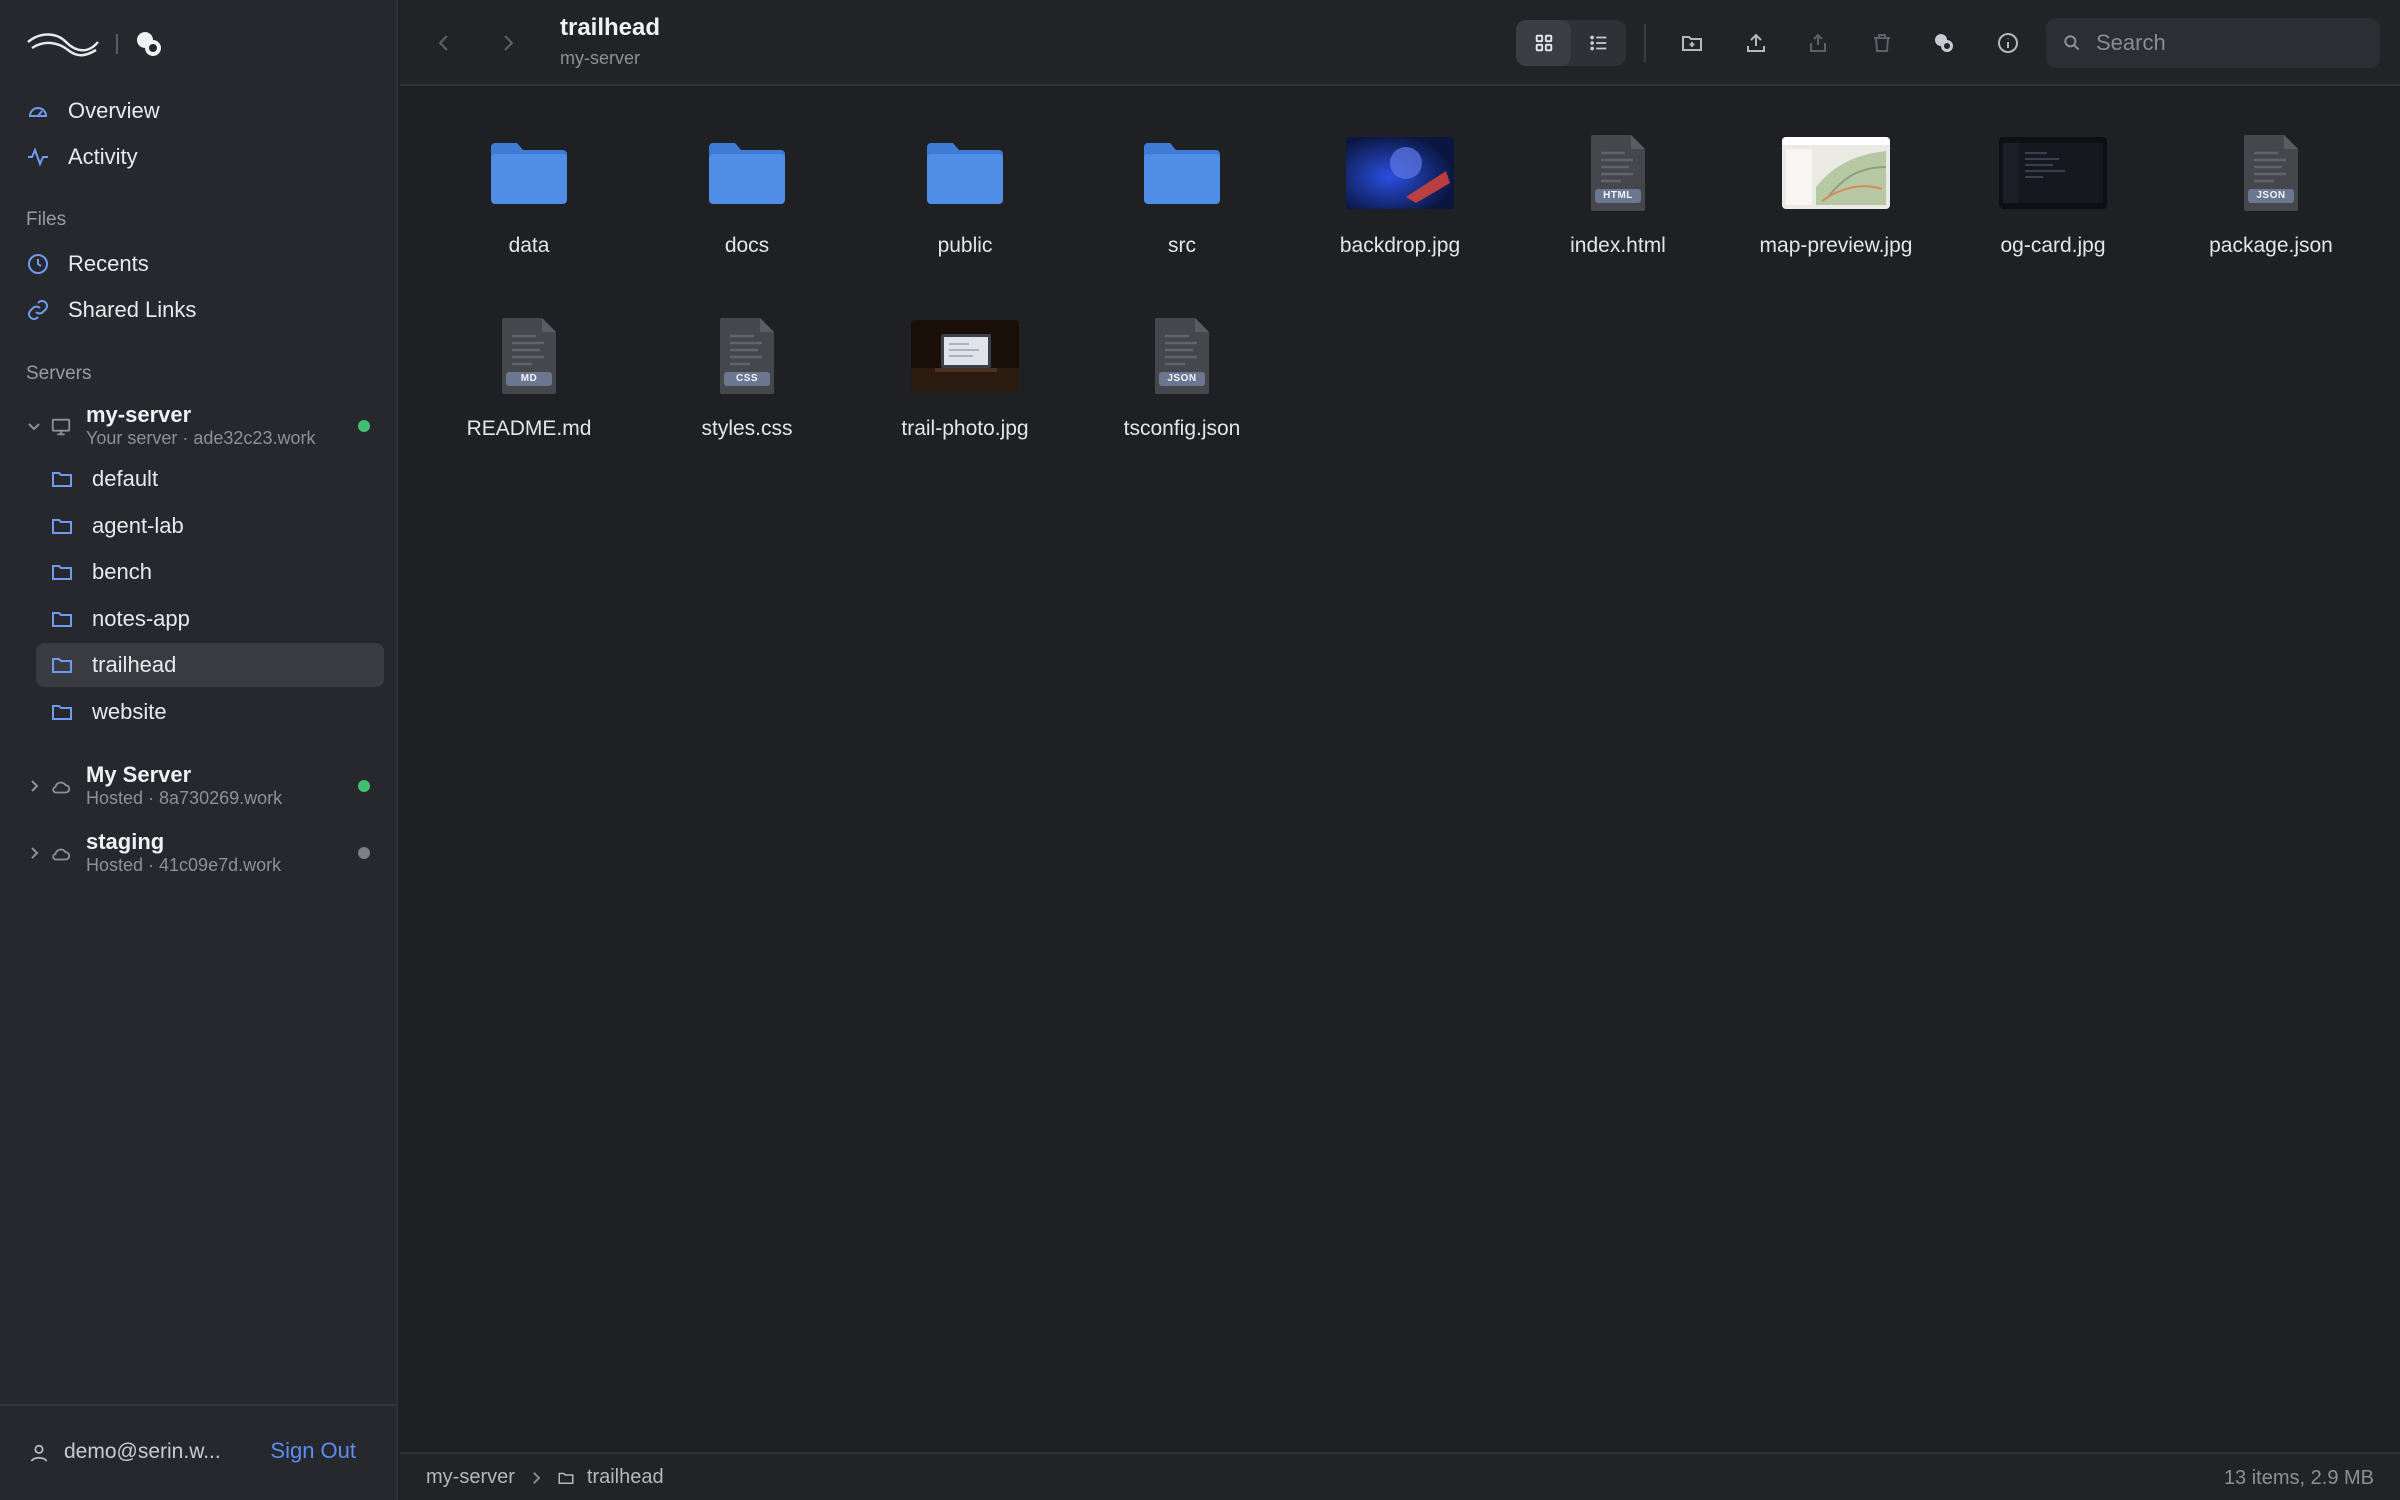 This screenshot has width=2400, height=1500. I want to click on cloud-icon, so click(61, 787).